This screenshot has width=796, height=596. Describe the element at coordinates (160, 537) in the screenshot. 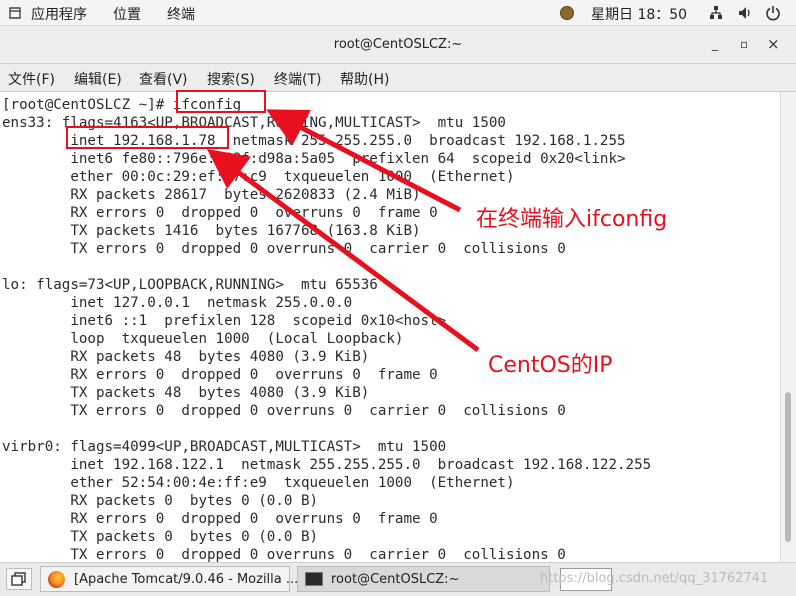

I see `terminal-line: TX packets 0 bytes 0 (0.0 B)` at that location.